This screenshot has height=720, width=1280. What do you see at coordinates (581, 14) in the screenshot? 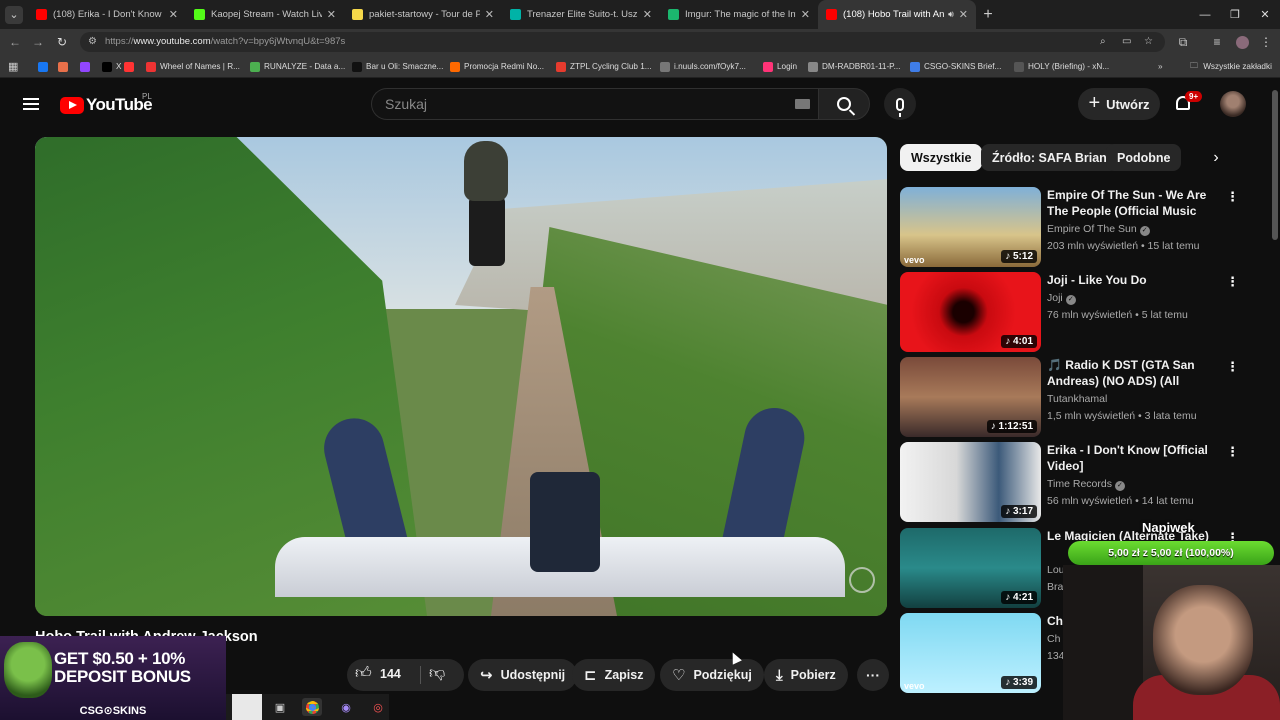
I see `tab-3: Trenazer Elite Suito-t. Uszkodzo✕` at bounding box center [581, 14].